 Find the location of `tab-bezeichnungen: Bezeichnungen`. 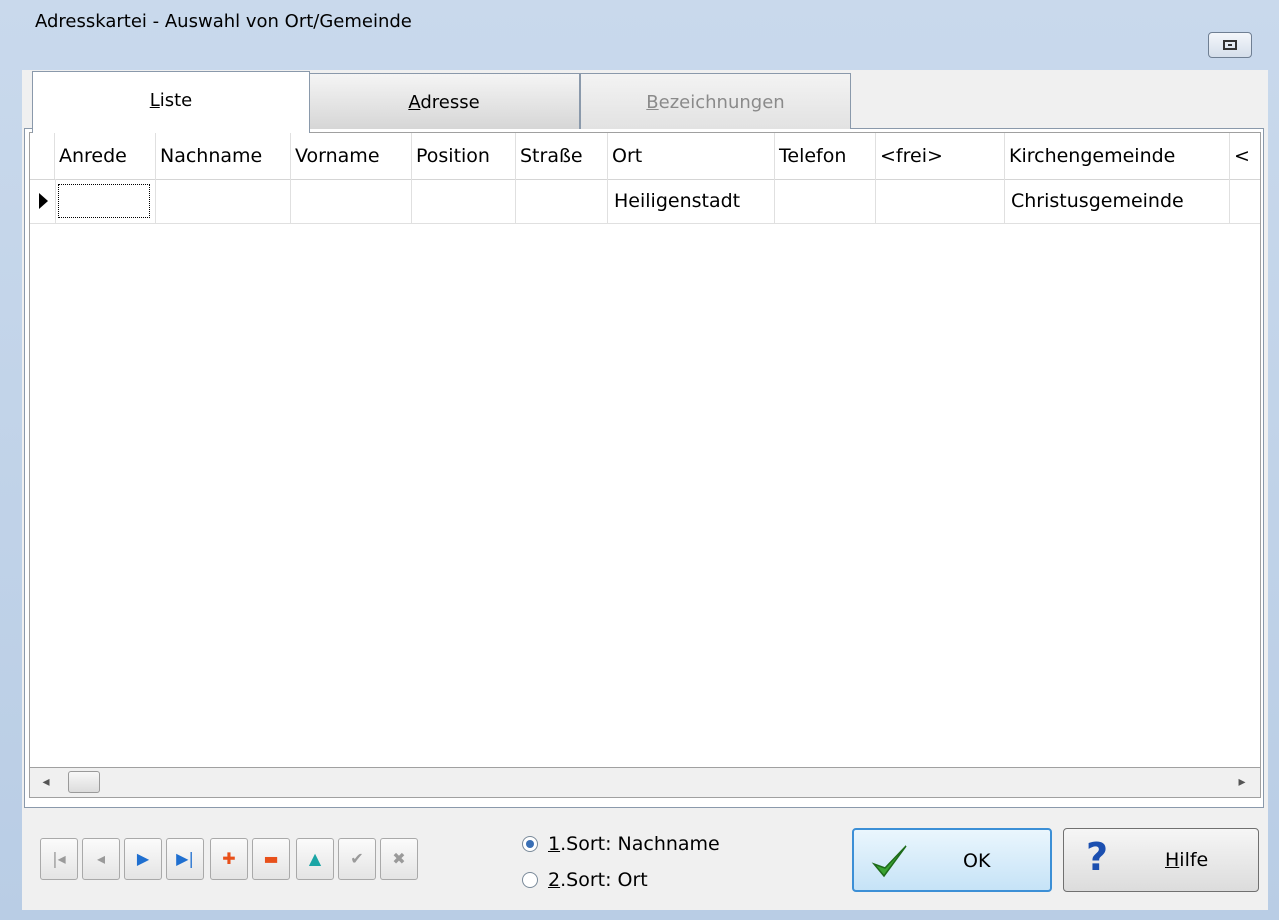

tab-bezeichnungen: Bezeichnungen is located at coordinates (715, 101).